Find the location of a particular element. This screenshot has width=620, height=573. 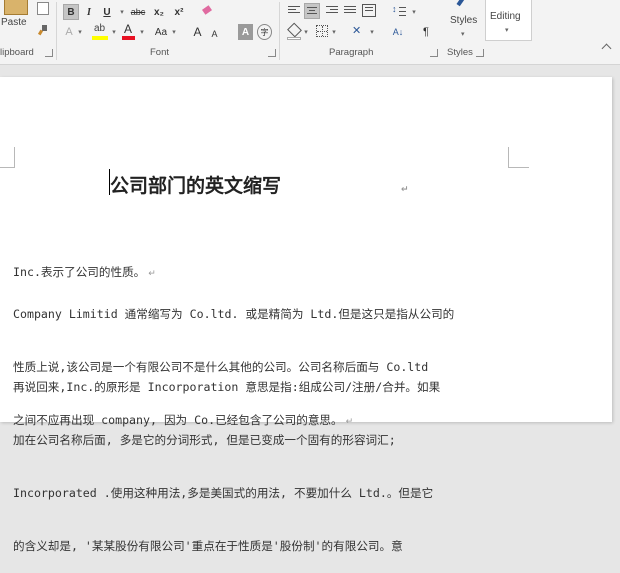

paragraph-dialog-launcher-icon is located at coordinates (434, 53).